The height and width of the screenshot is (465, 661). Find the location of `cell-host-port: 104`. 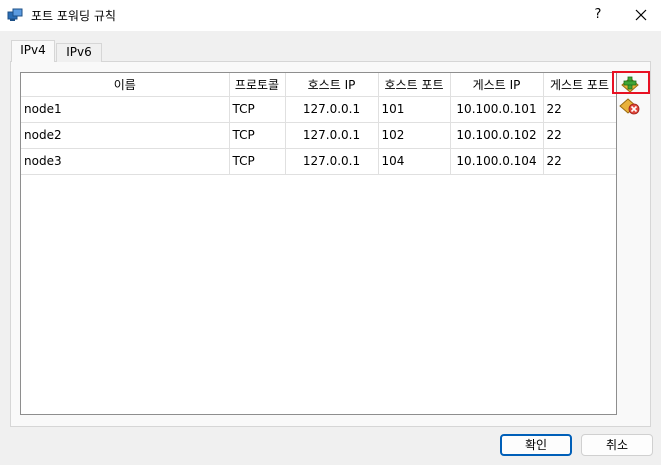

cell-host-port: 104 is located at coordinates (414, 161).